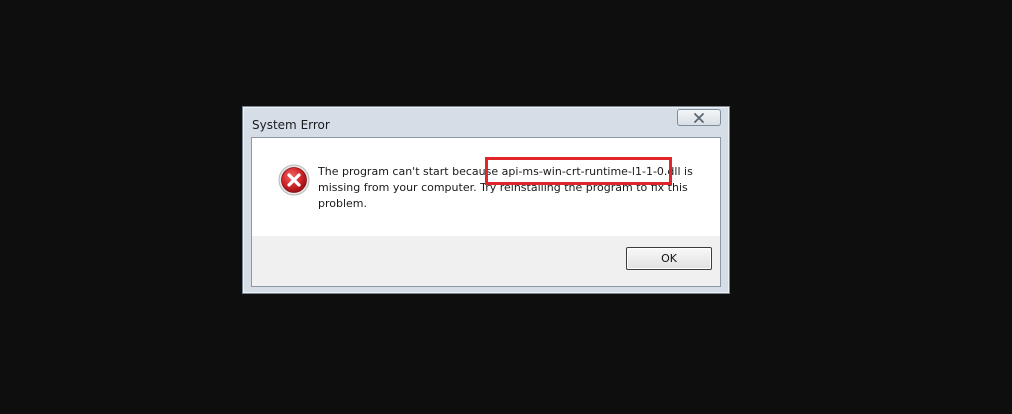 The image size is (1012, 414). Describe the element at coordinates (294, 180) in the screenshot. I see `error-icon` at that location.